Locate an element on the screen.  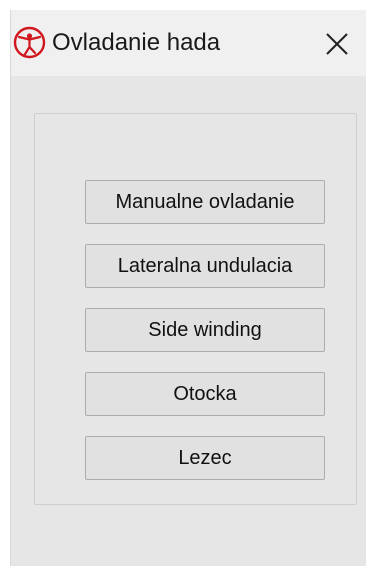
app-icon is located at coordinates (29, 42).